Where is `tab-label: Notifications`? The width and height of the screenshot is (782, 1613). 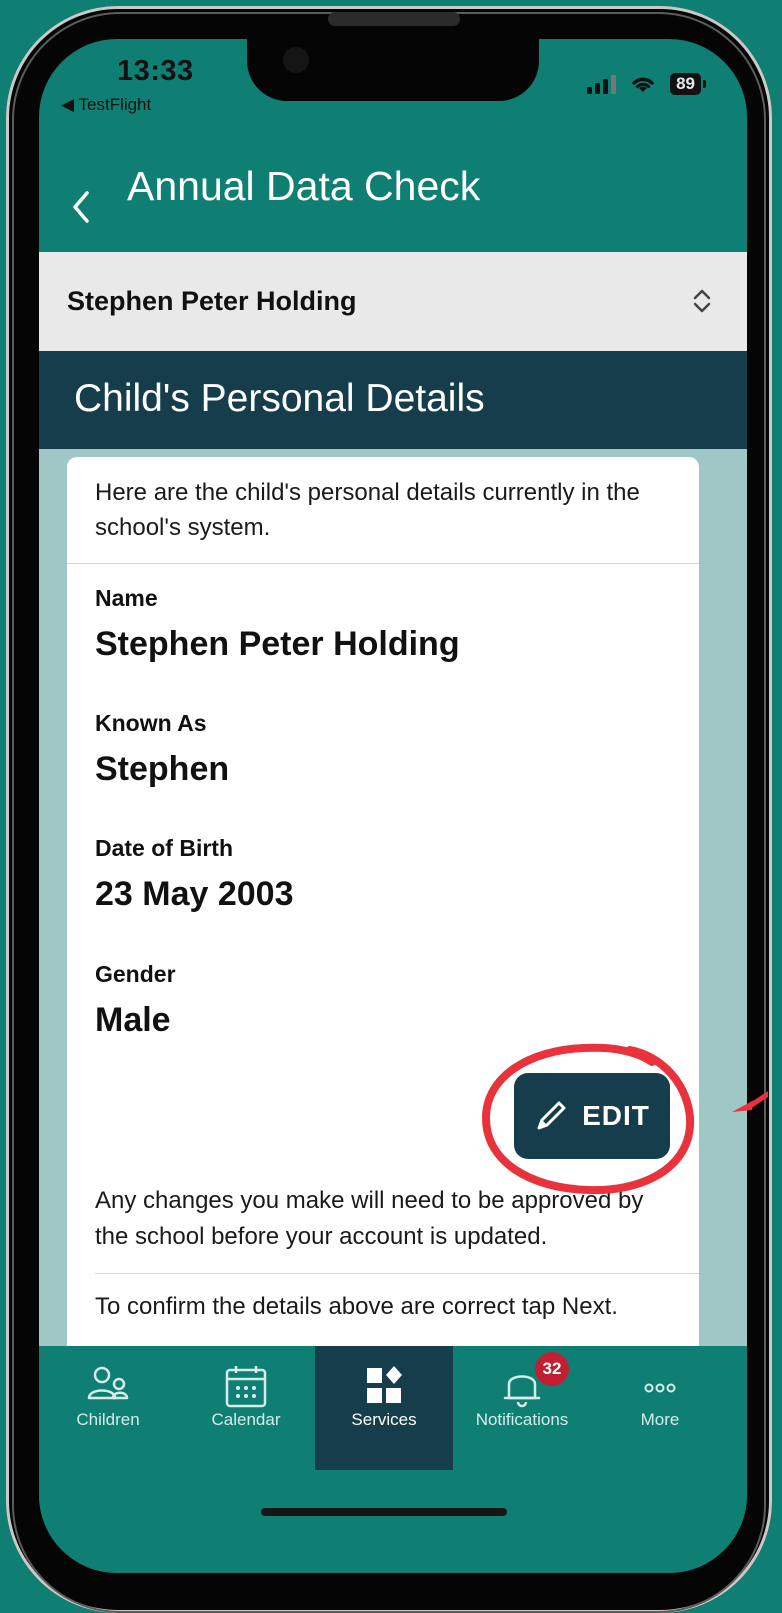 tab-label: Notifications is located at coordinates (522, 1419).